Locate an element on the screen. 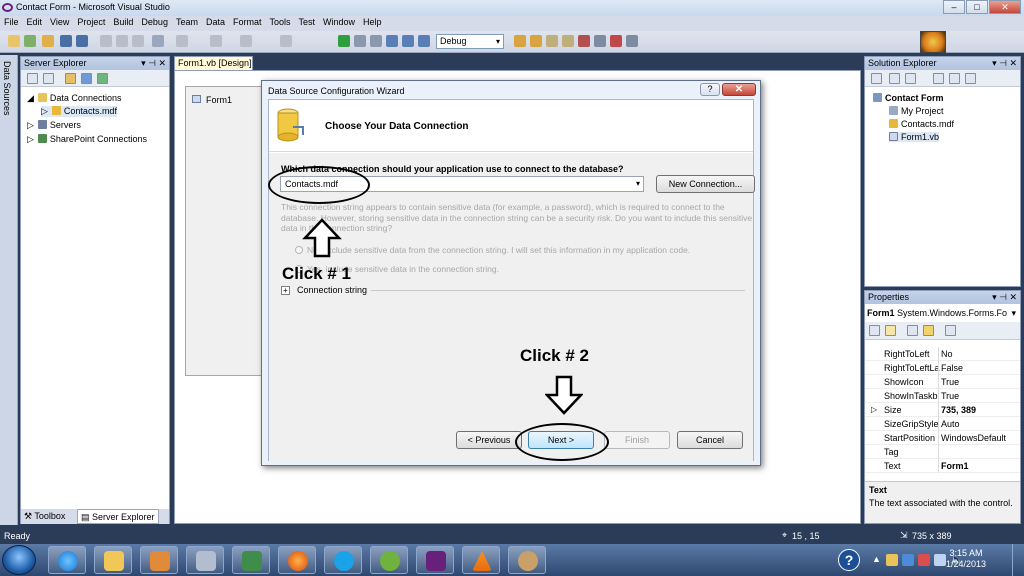  start-page-icon is located at coordinates (600, 41).